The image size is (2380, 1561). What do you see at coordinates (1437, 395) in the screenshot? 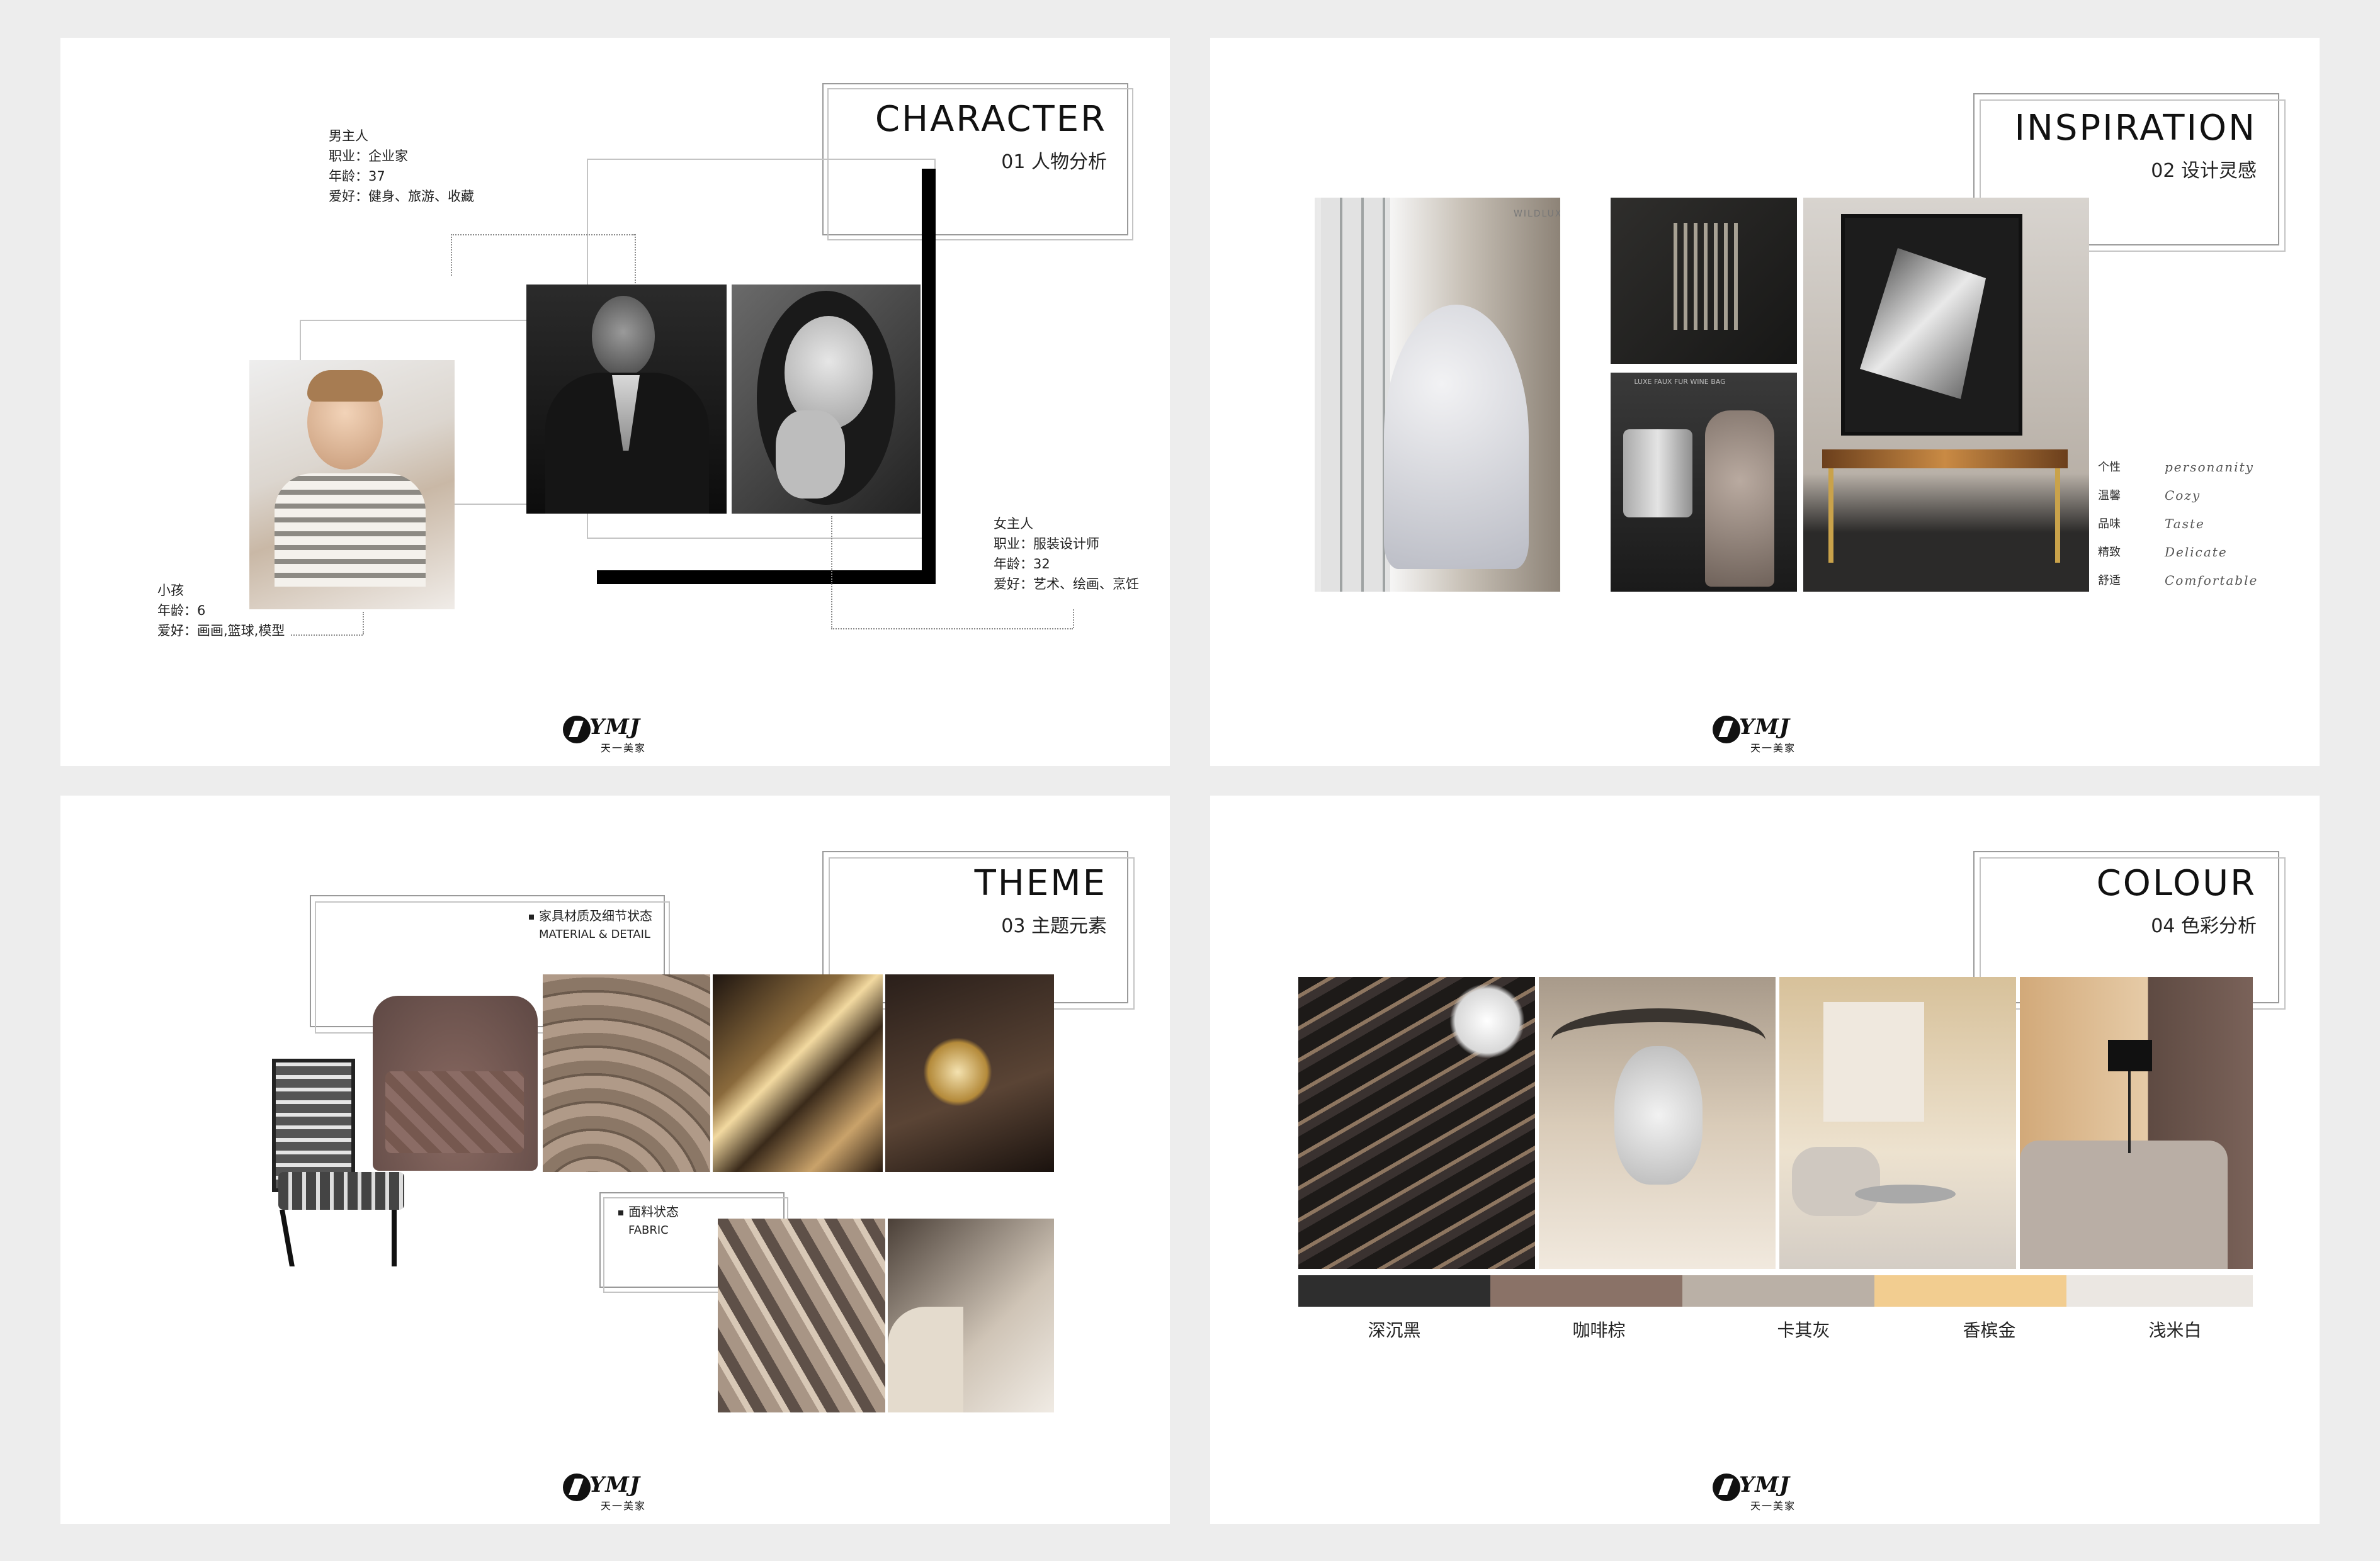
I see `gown-photo: WILDLUXE` at bounding box center [1437, 395].